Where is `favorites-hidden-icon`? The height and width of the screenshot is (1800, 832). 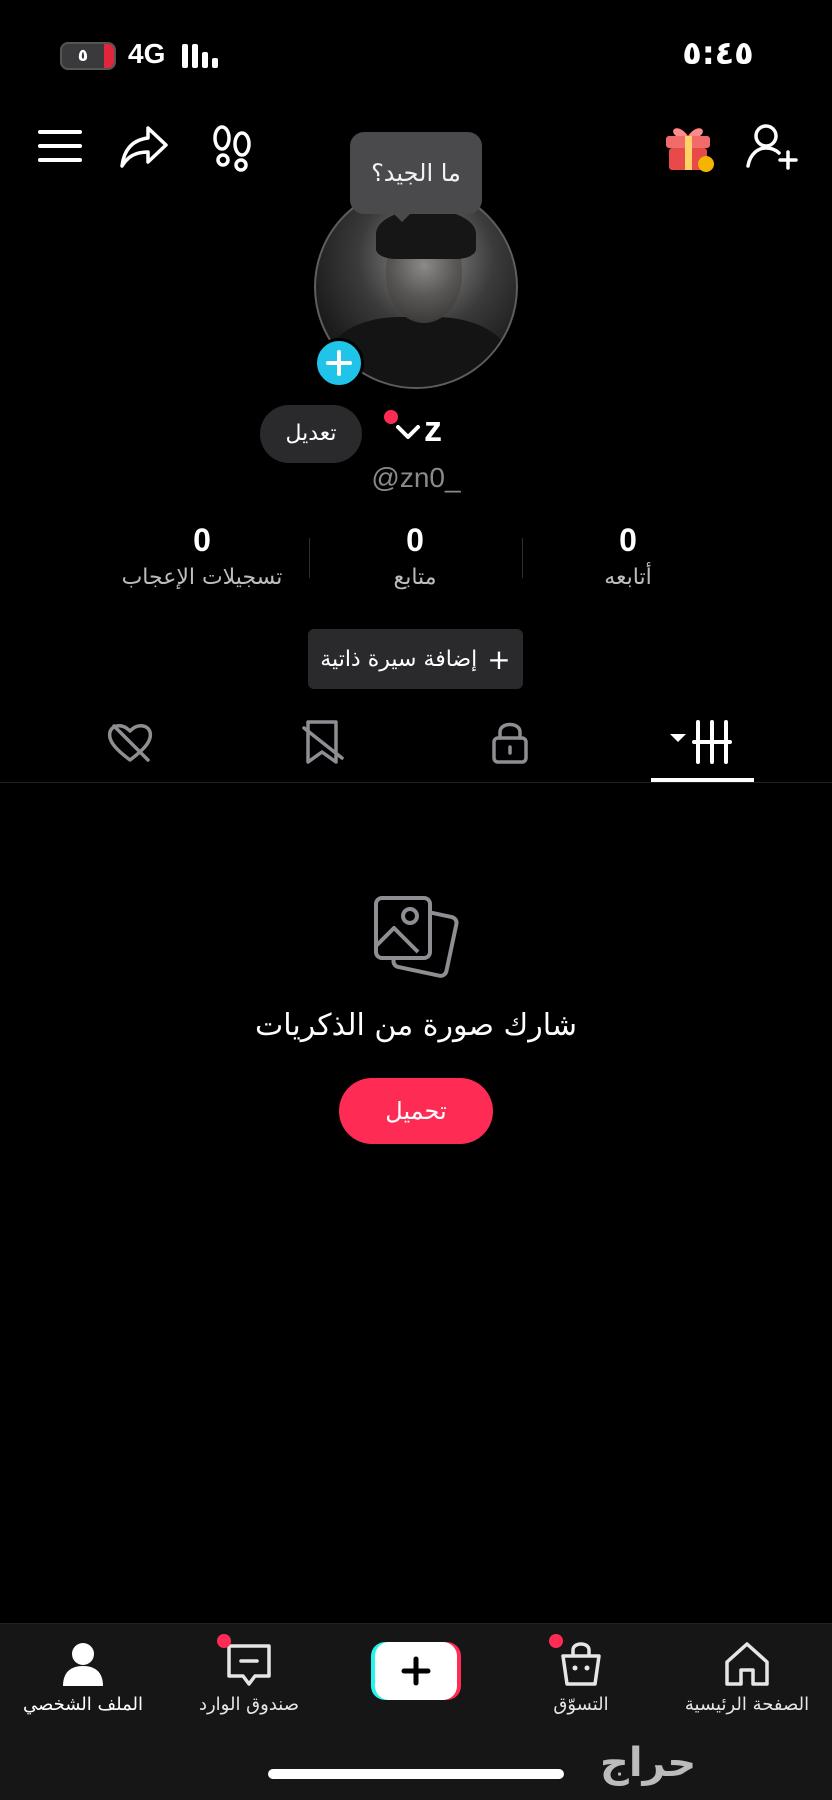 favorites-hidden-icon is located at coordinates (322, 742).